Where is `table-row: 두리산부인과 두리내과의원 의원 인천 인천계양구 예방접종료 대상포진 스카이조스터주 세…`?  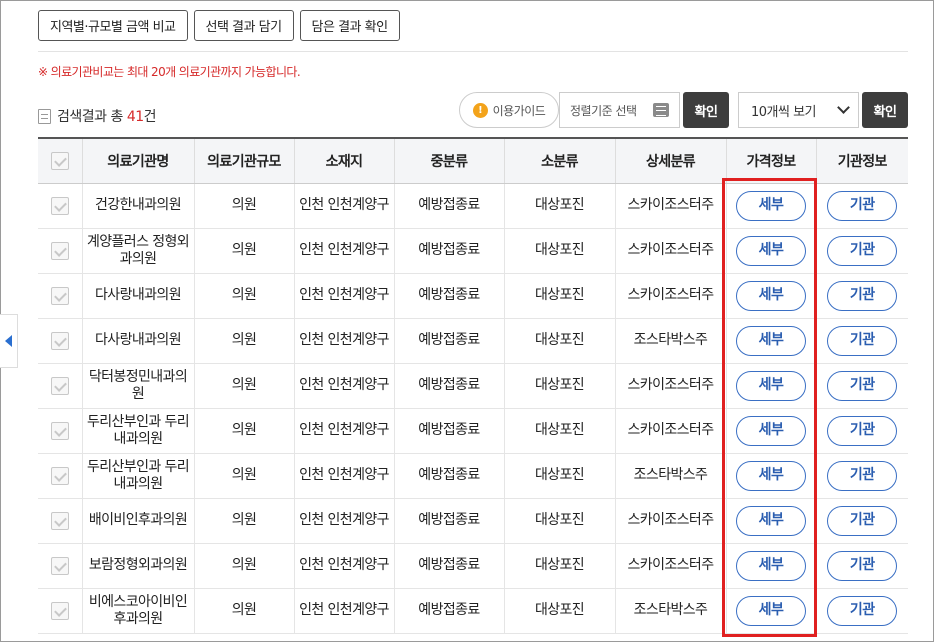
table-row: 두리산부인과 두리내과의원 의원 인천 인천계양구 예방접종료 대상포진 스카이조스터주 세… is located at coordinates (473, 431).